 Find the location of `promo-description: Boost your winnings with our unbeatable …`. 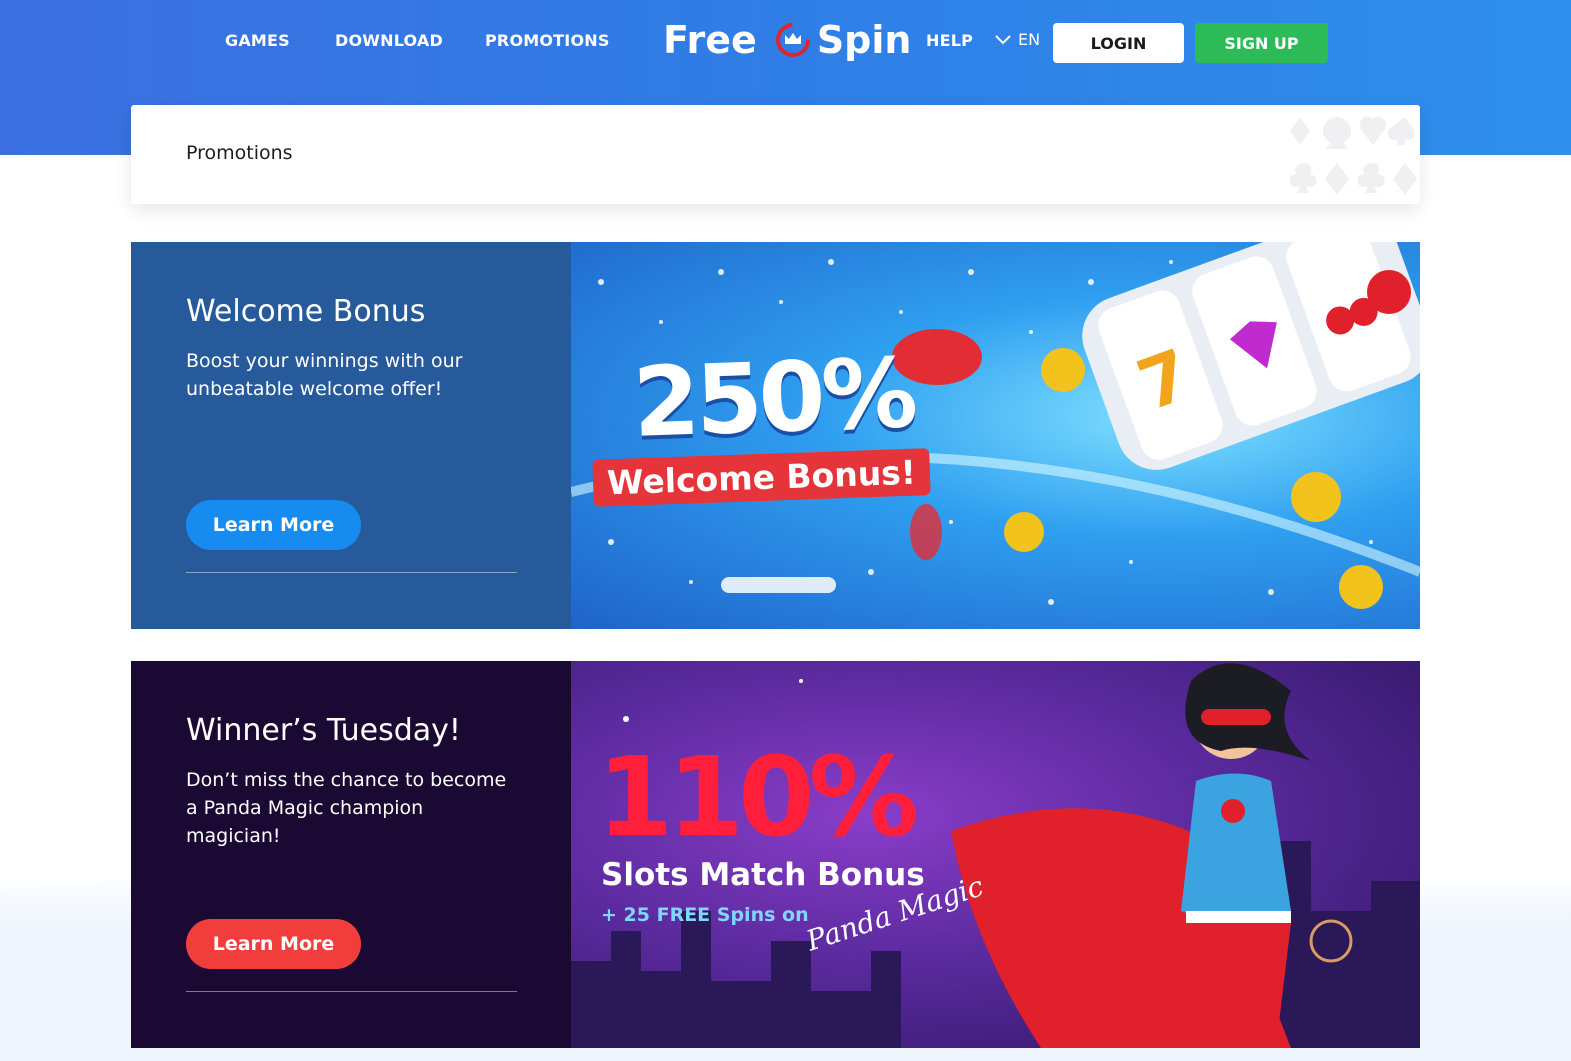

promo-description: Boost your winnings with our unbeatable … is located at coordinates (324, 375).